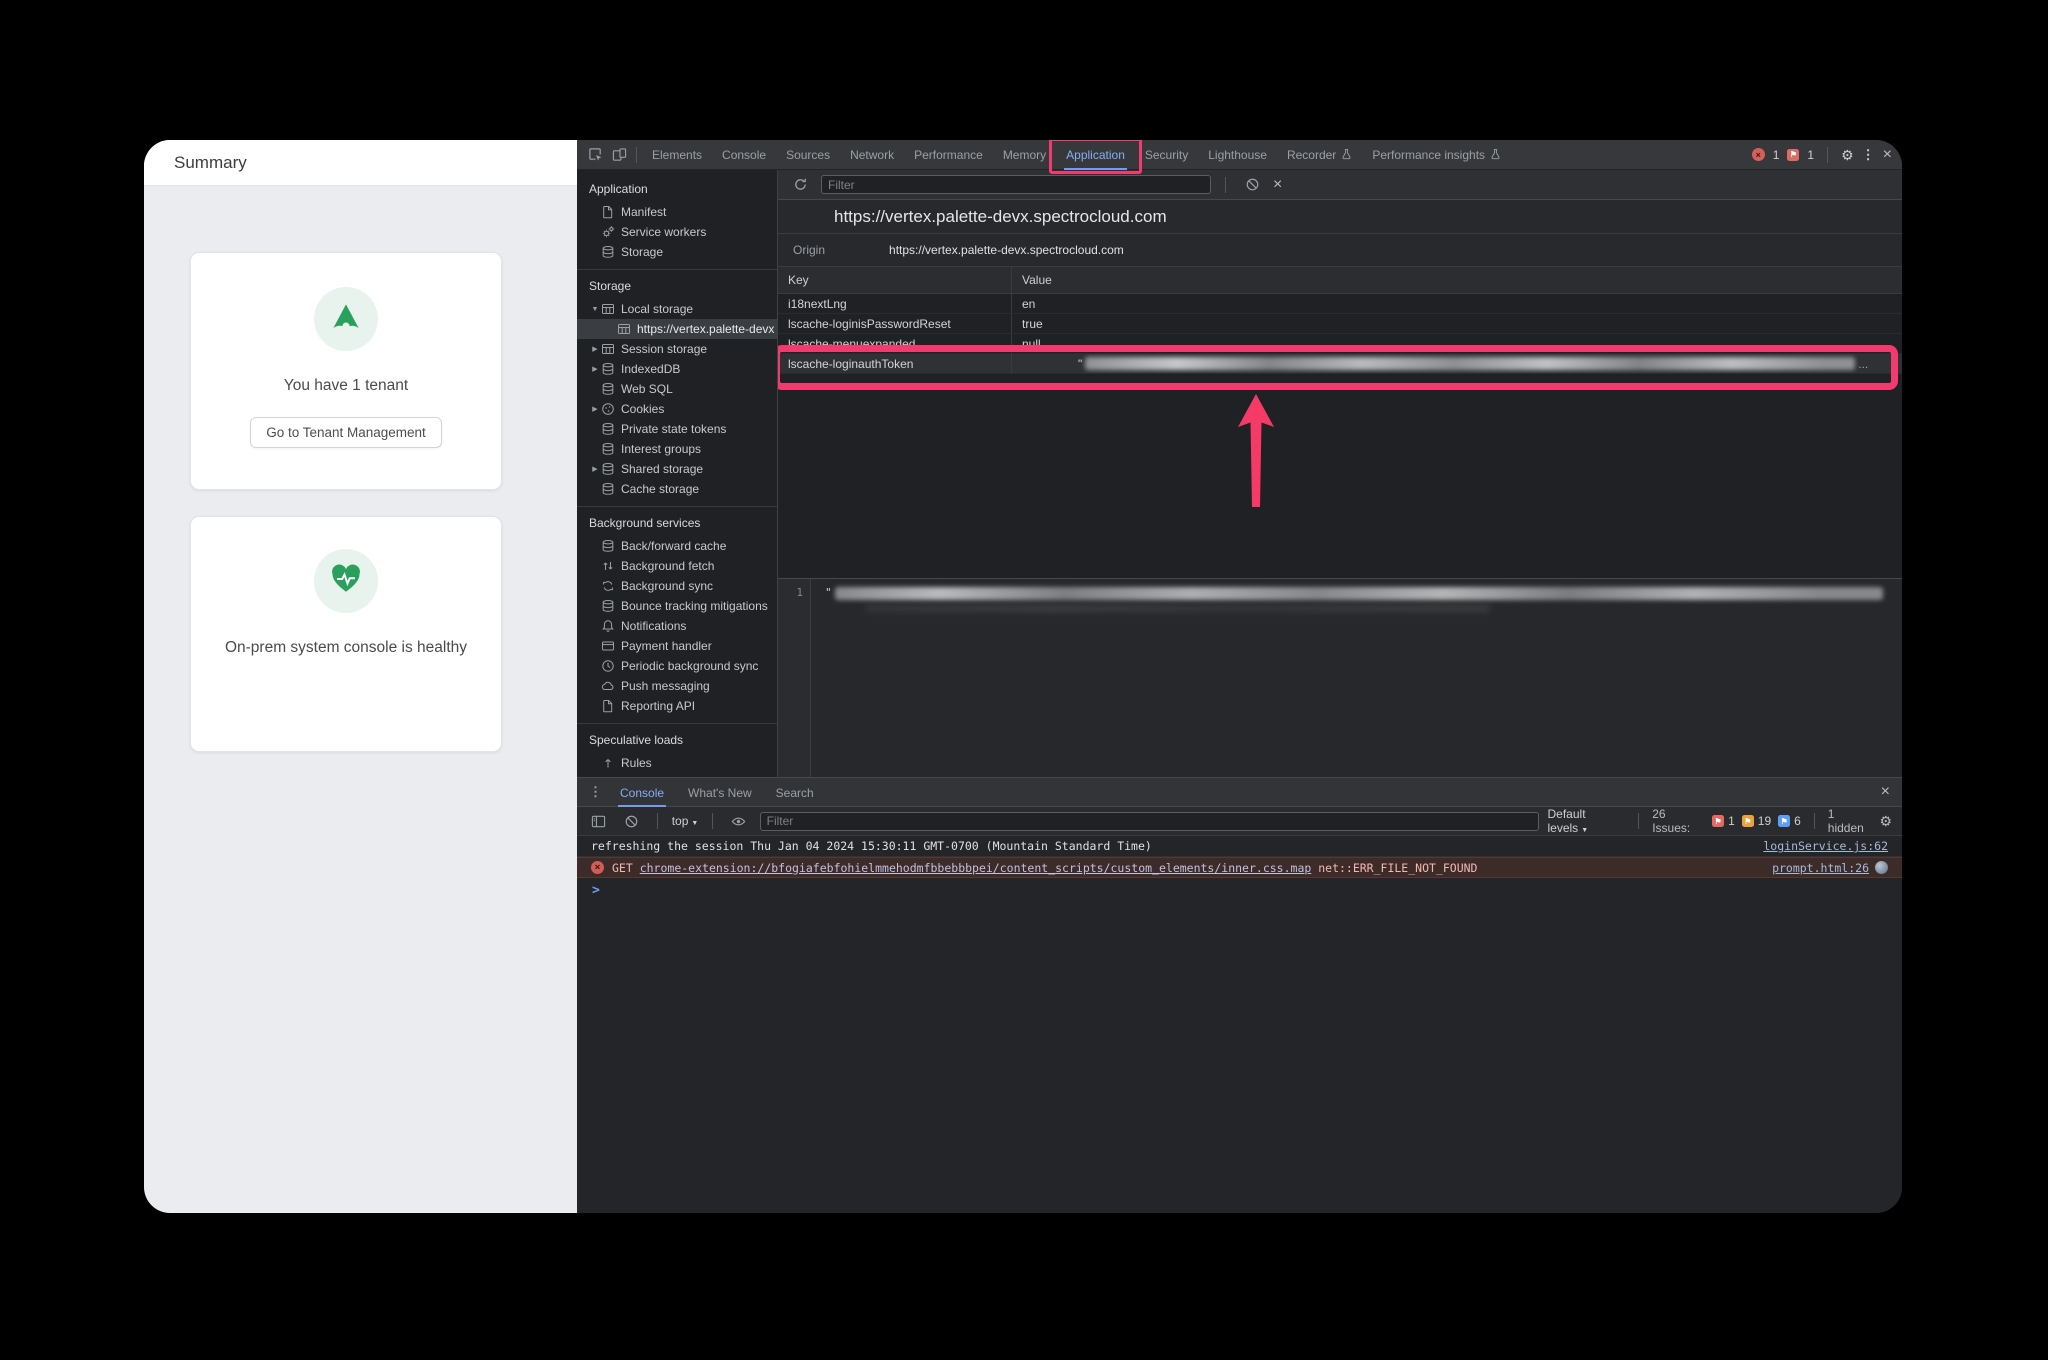  Describe the element at coordinates (738, 821) in the screenshot. I see `eye-icon` at that location.